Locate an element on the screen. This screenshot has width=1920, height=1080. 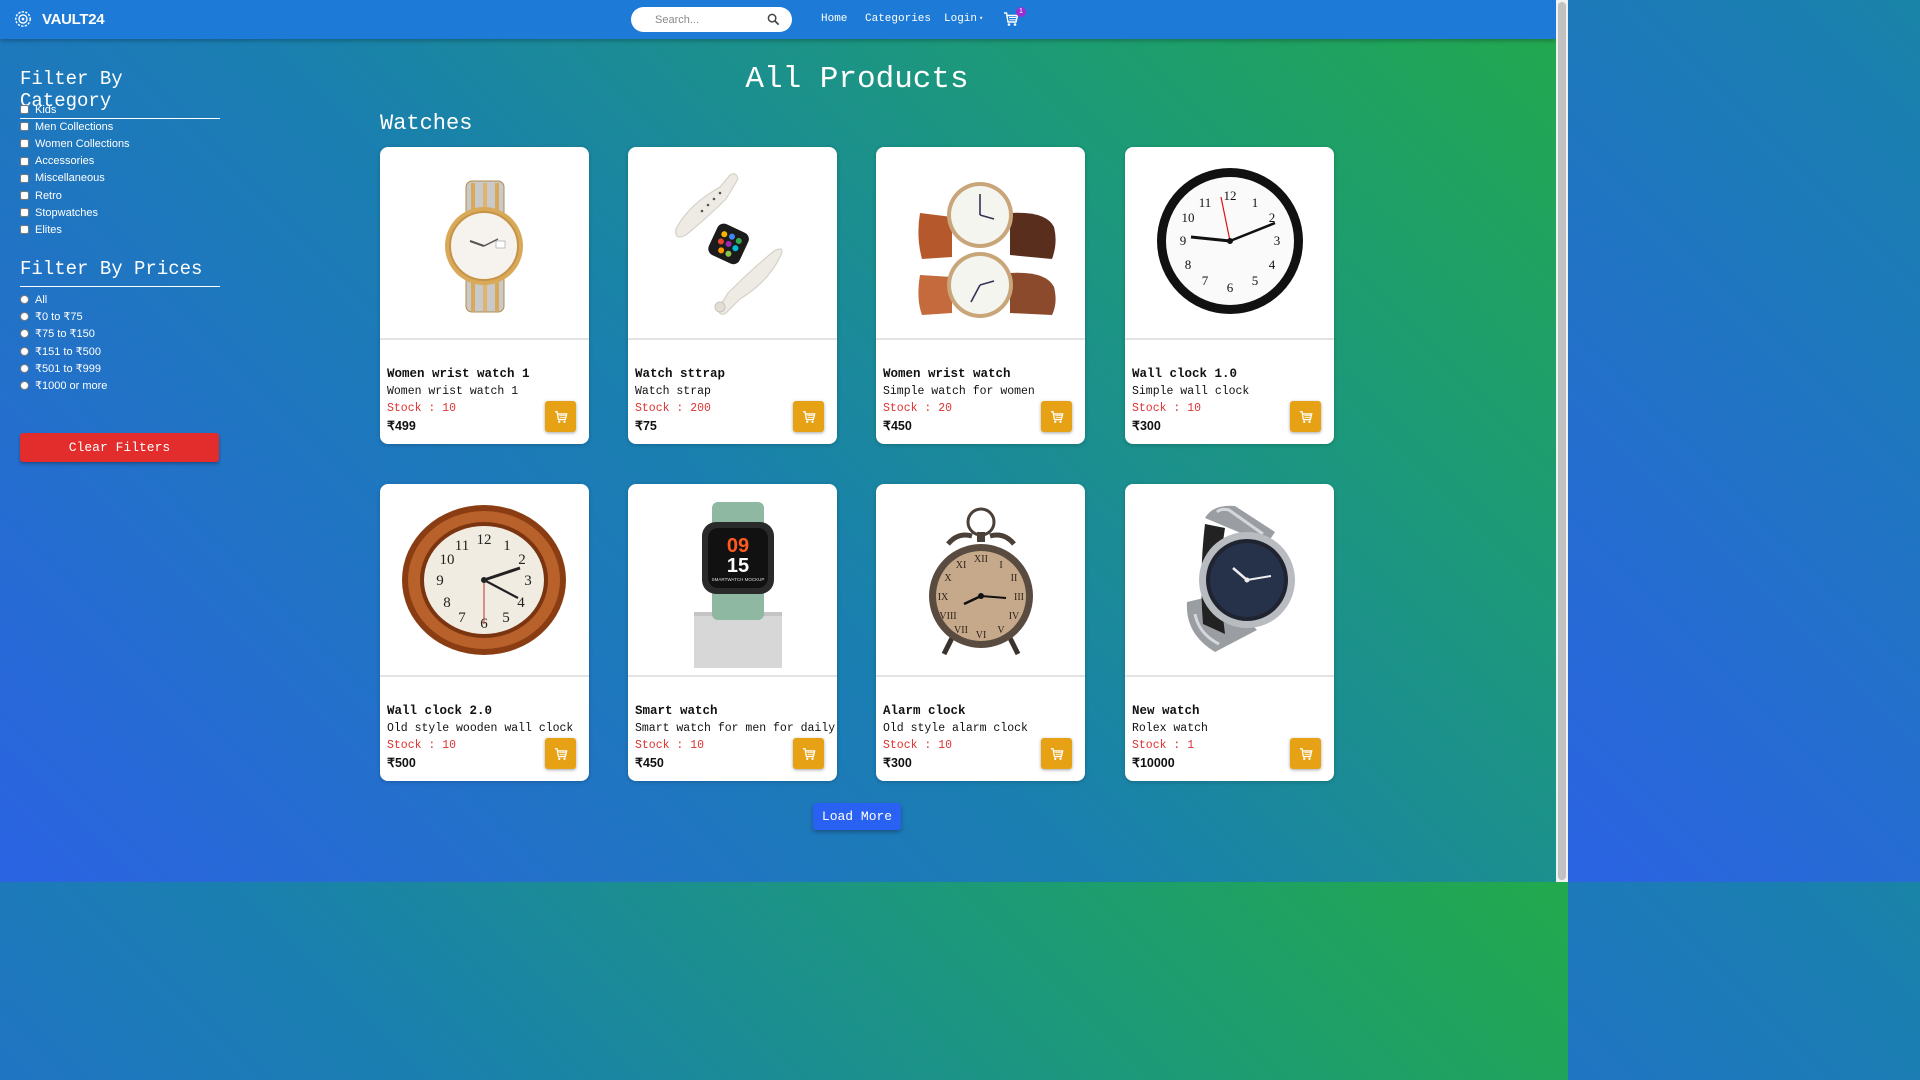
price-option: ₹1000 or more is located at coordinates (63, 385).